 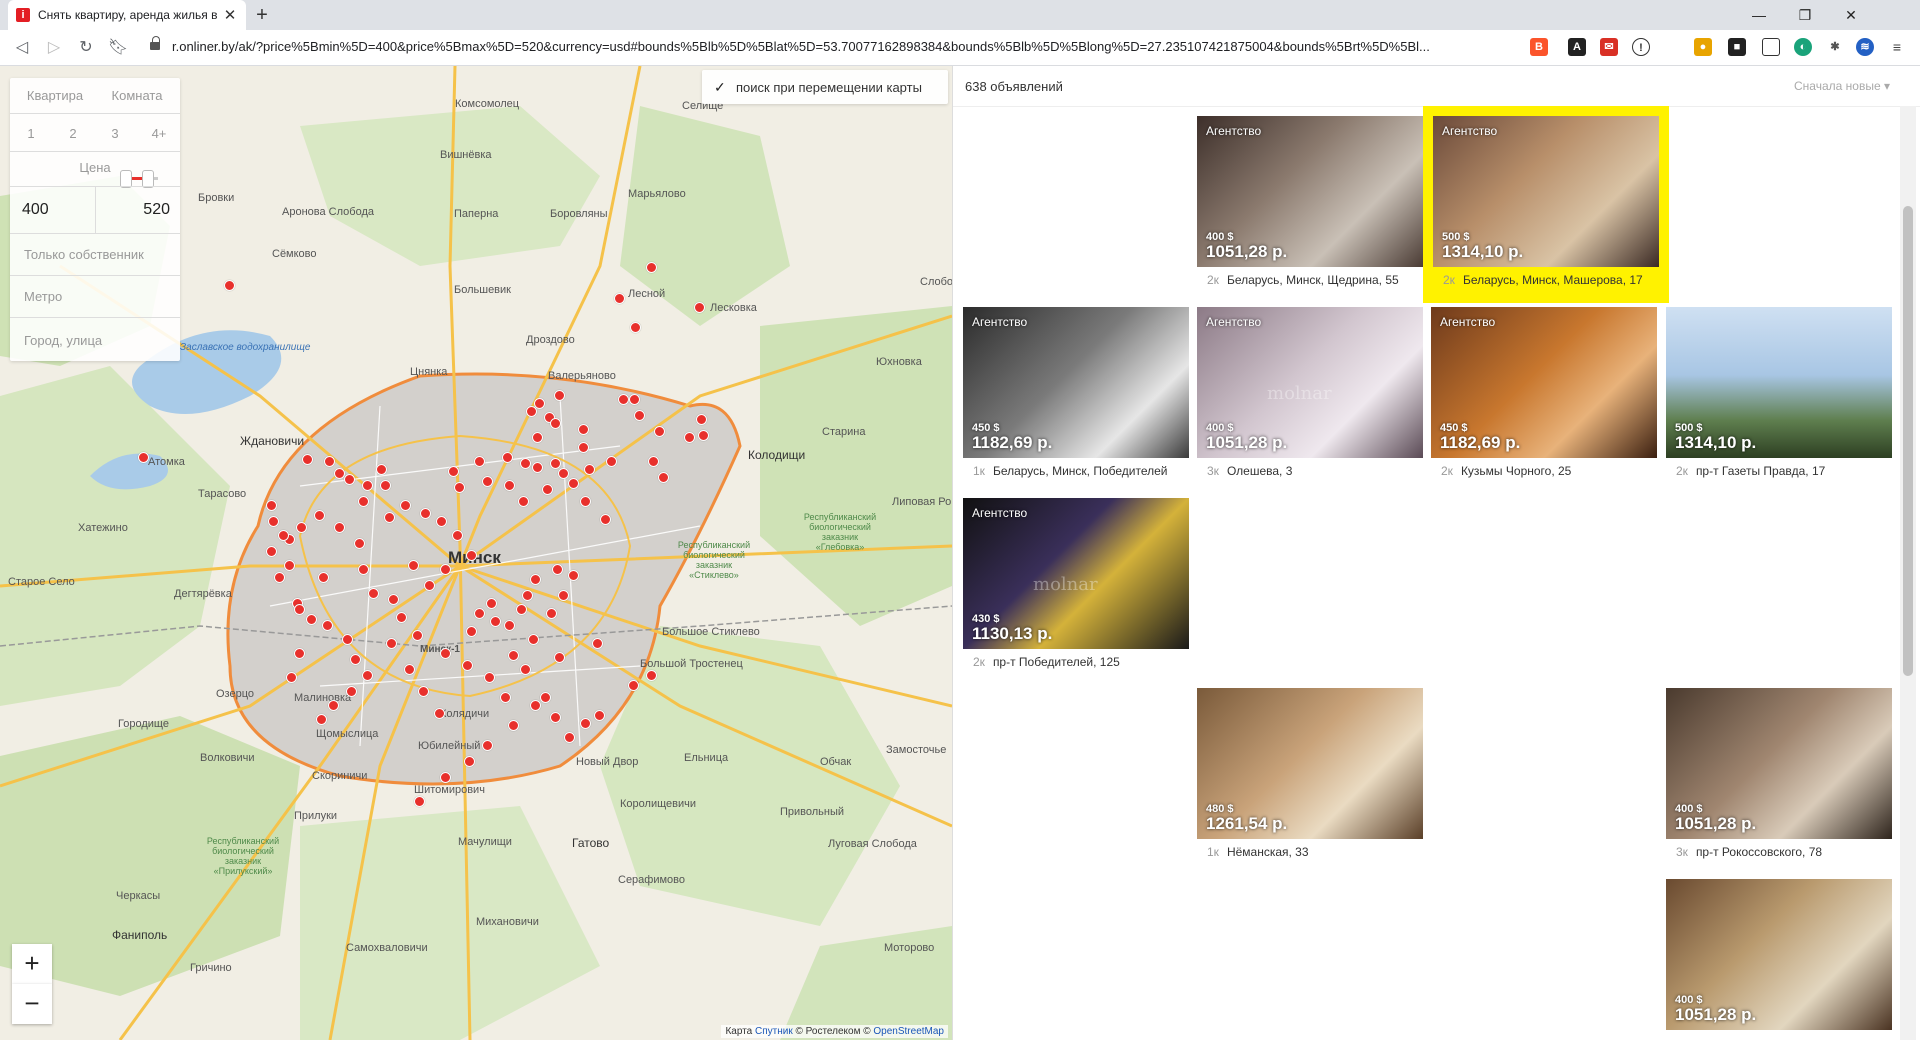 I want to click on extension-square-icon, so click(x=1771, y=47).